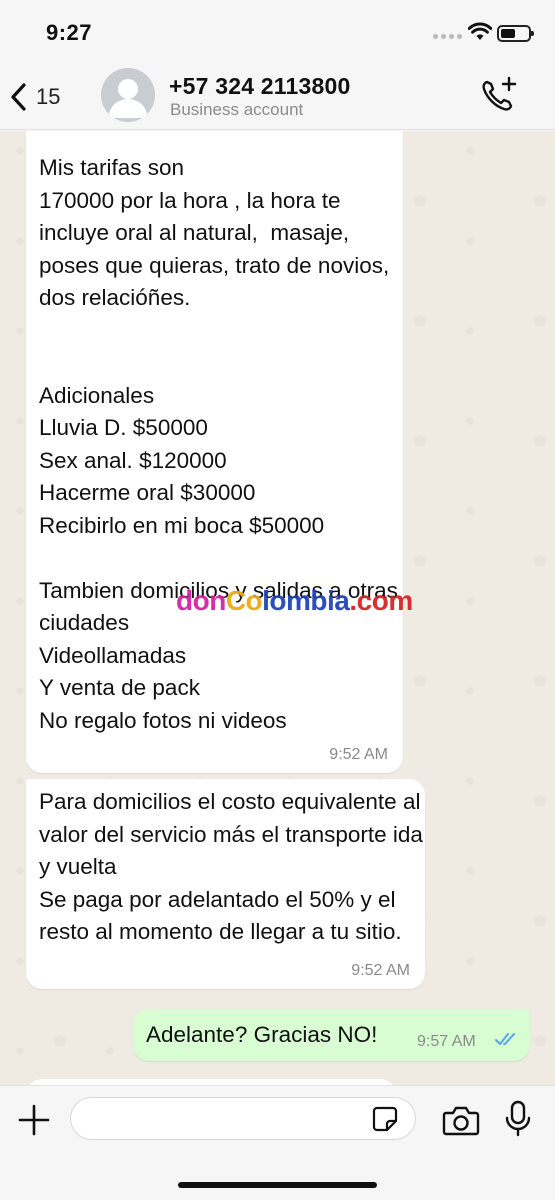  What do you see at coordinates (385, 1119) in the screenshot?
I see `sticker-icon` at bounding box center [385, 1119].